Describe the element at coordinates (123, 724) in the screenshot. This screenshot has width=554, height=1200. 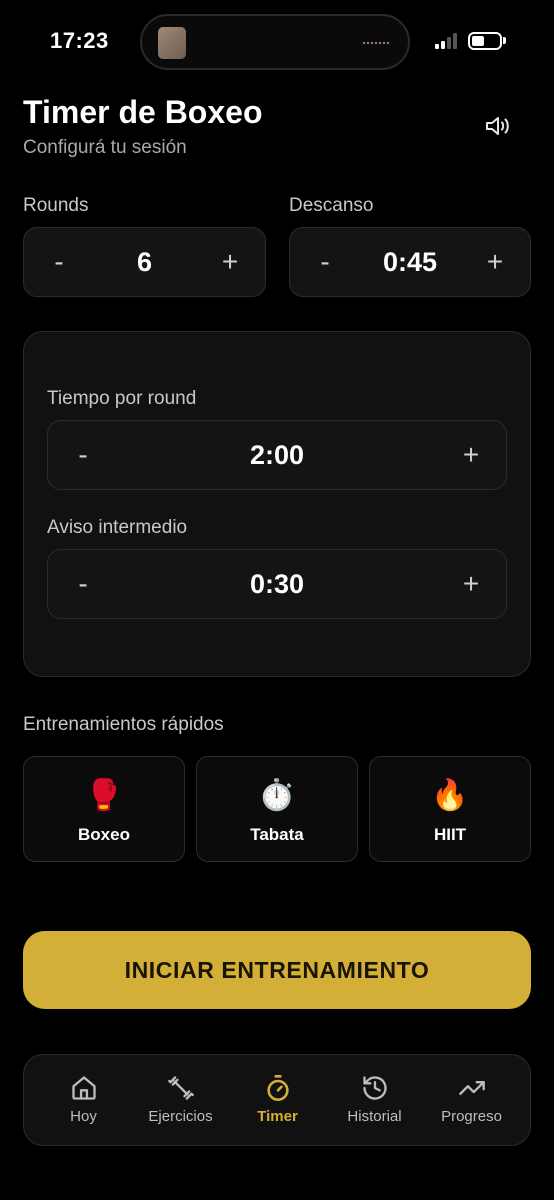
I see `quick-workouts-title: Entrenamientos rápidos` at that location.